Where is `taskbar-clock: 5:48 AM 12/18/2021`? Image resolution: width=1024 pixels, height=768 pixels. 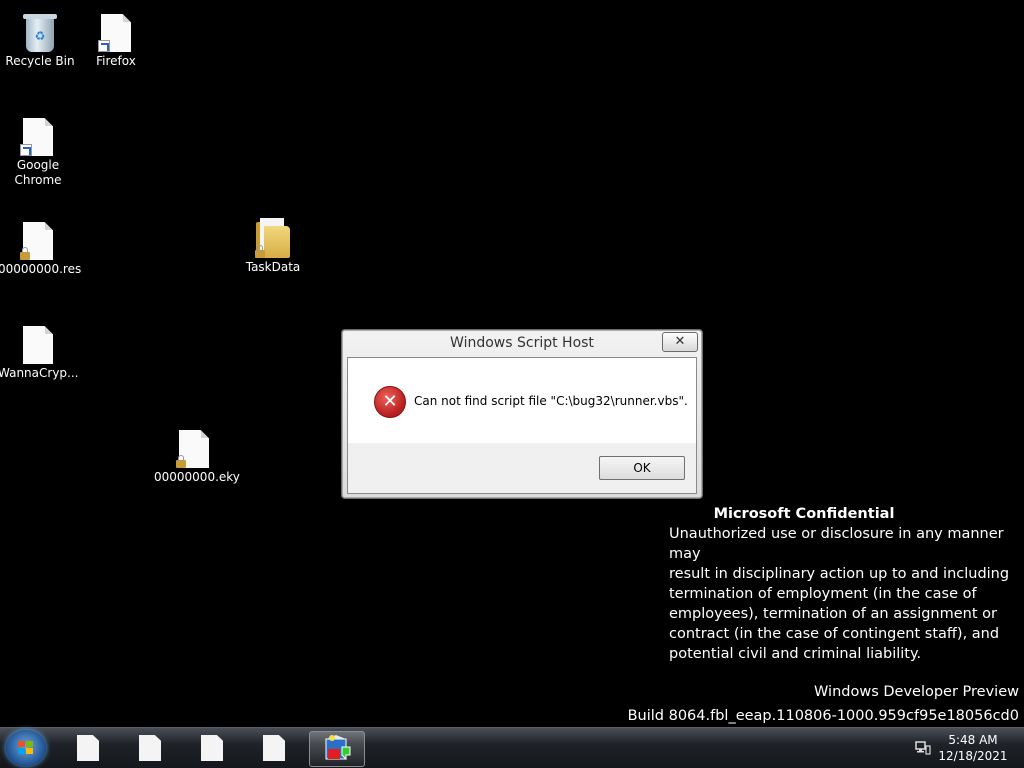 taskbar-clock: 5:48 AM 12/18/2021 is located at coordinates (973, 748).